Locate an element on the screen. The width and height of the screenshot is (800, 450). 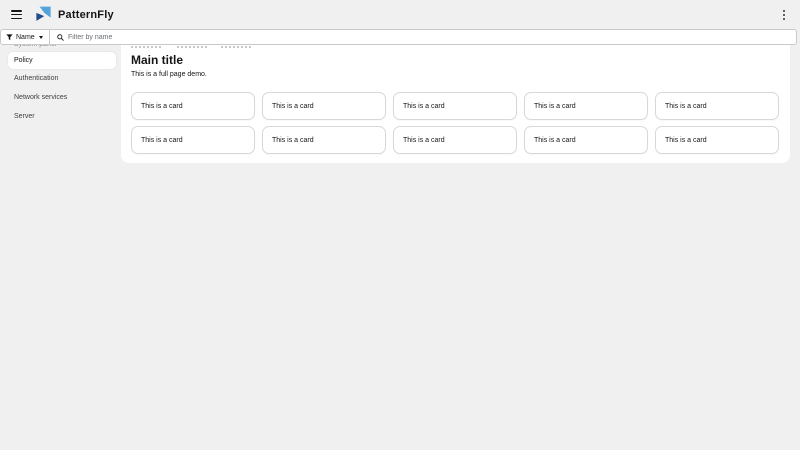
masthead: PatternFly is located at coordinates (400, 14).